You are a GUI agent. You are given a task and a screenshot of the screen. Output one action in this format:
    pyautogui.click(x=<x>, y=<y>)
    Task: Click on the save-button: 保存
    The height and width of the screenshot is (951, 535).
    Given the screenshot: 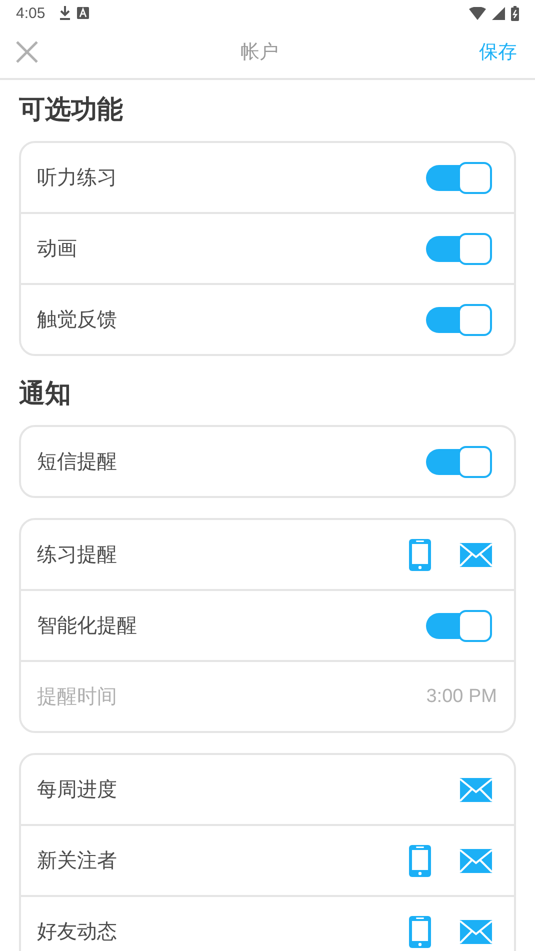 What is the action you would take?
    pyautogui.click(x=498, y=52)
    